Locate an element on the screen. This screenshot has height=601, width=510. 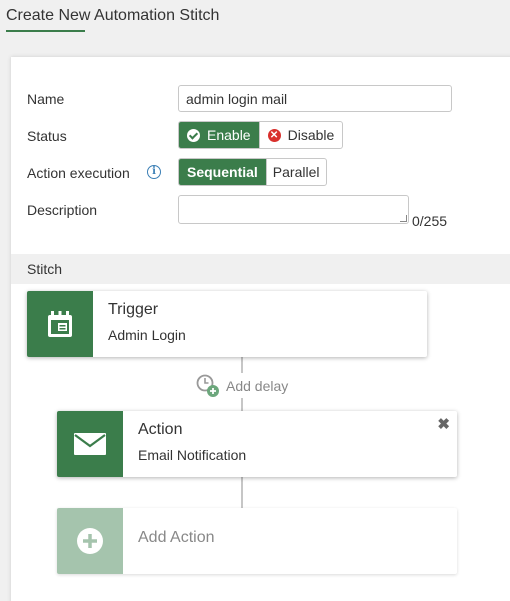
add-delay-button: Add delay is located at coordinates (242, 385).